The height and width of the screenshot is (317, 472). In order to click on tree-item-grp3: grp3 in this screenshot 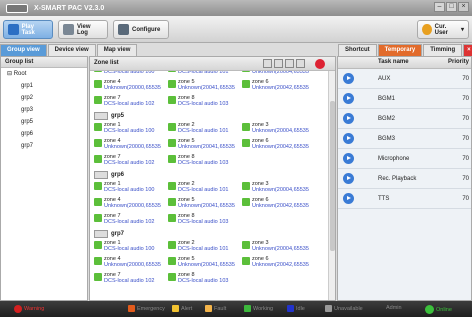, I will do `click(44, 110)`.